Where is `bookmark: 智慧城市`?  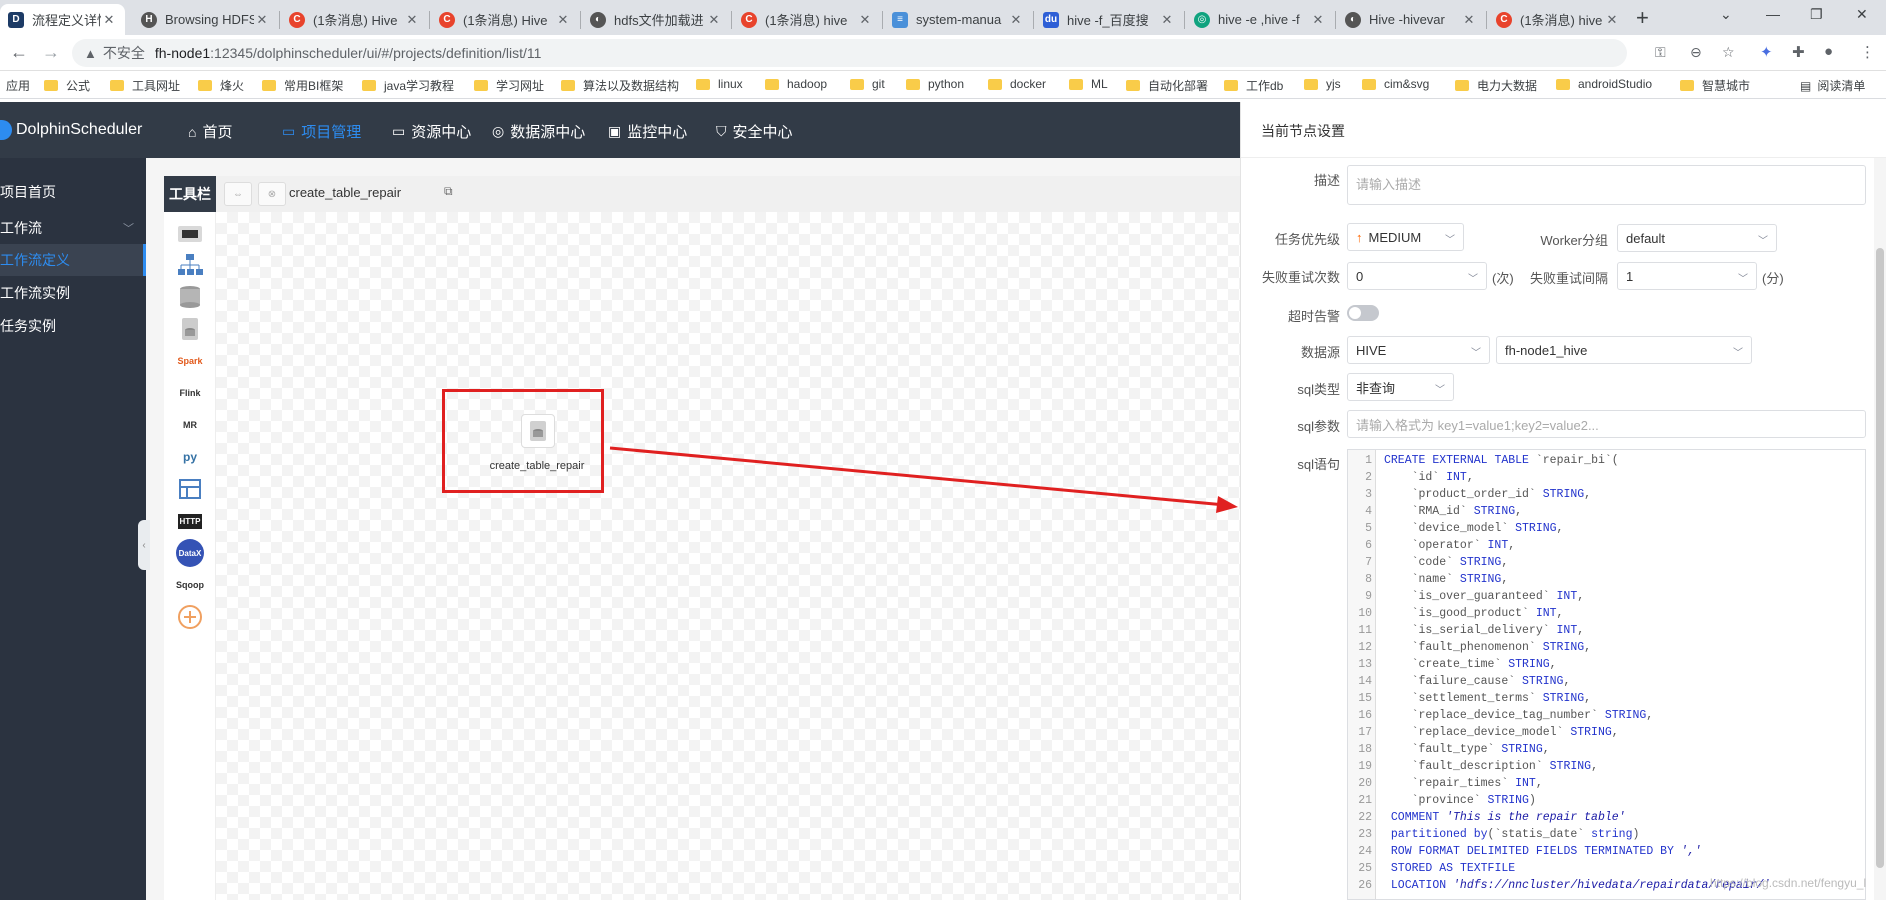
bookmark: 智慧城市 is located at coordinates (1715, 85).